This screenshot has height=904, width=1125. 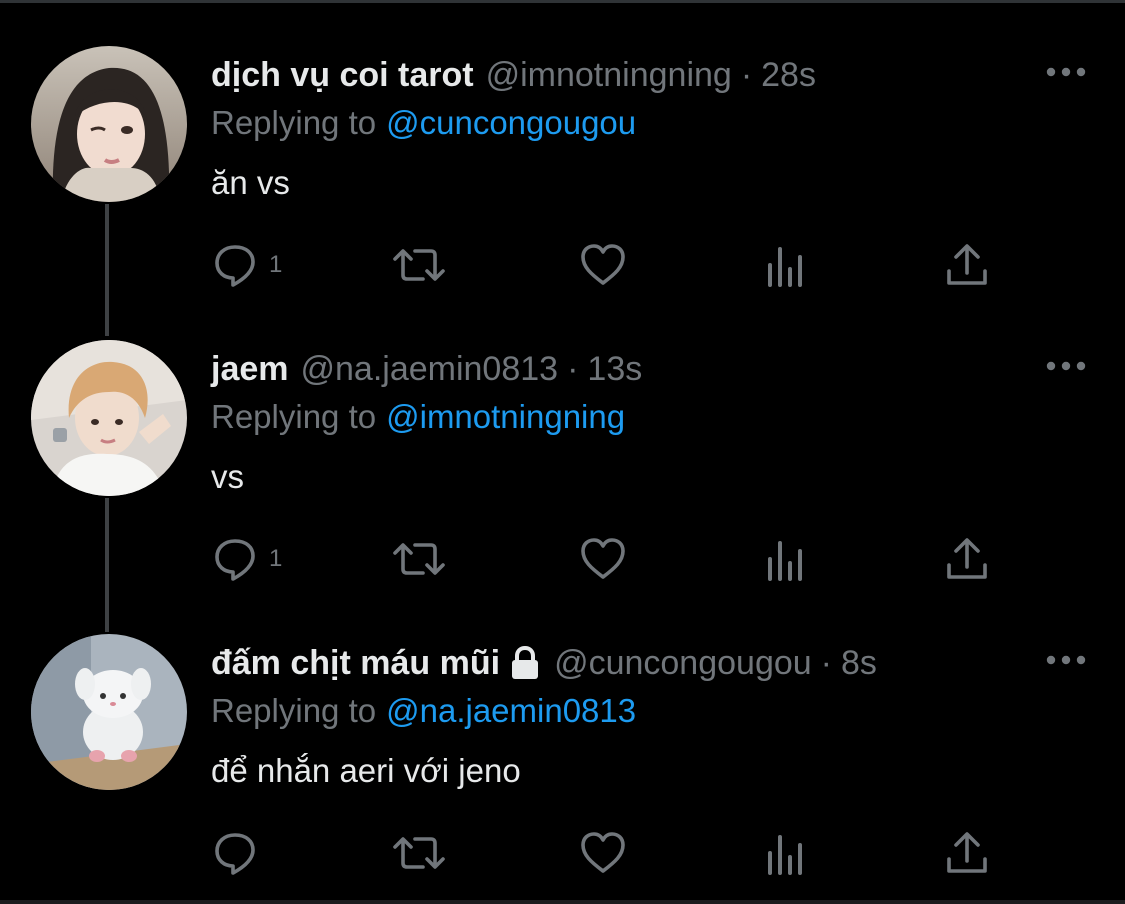 I want to click on lock-icon, so click(x=525, y=663).